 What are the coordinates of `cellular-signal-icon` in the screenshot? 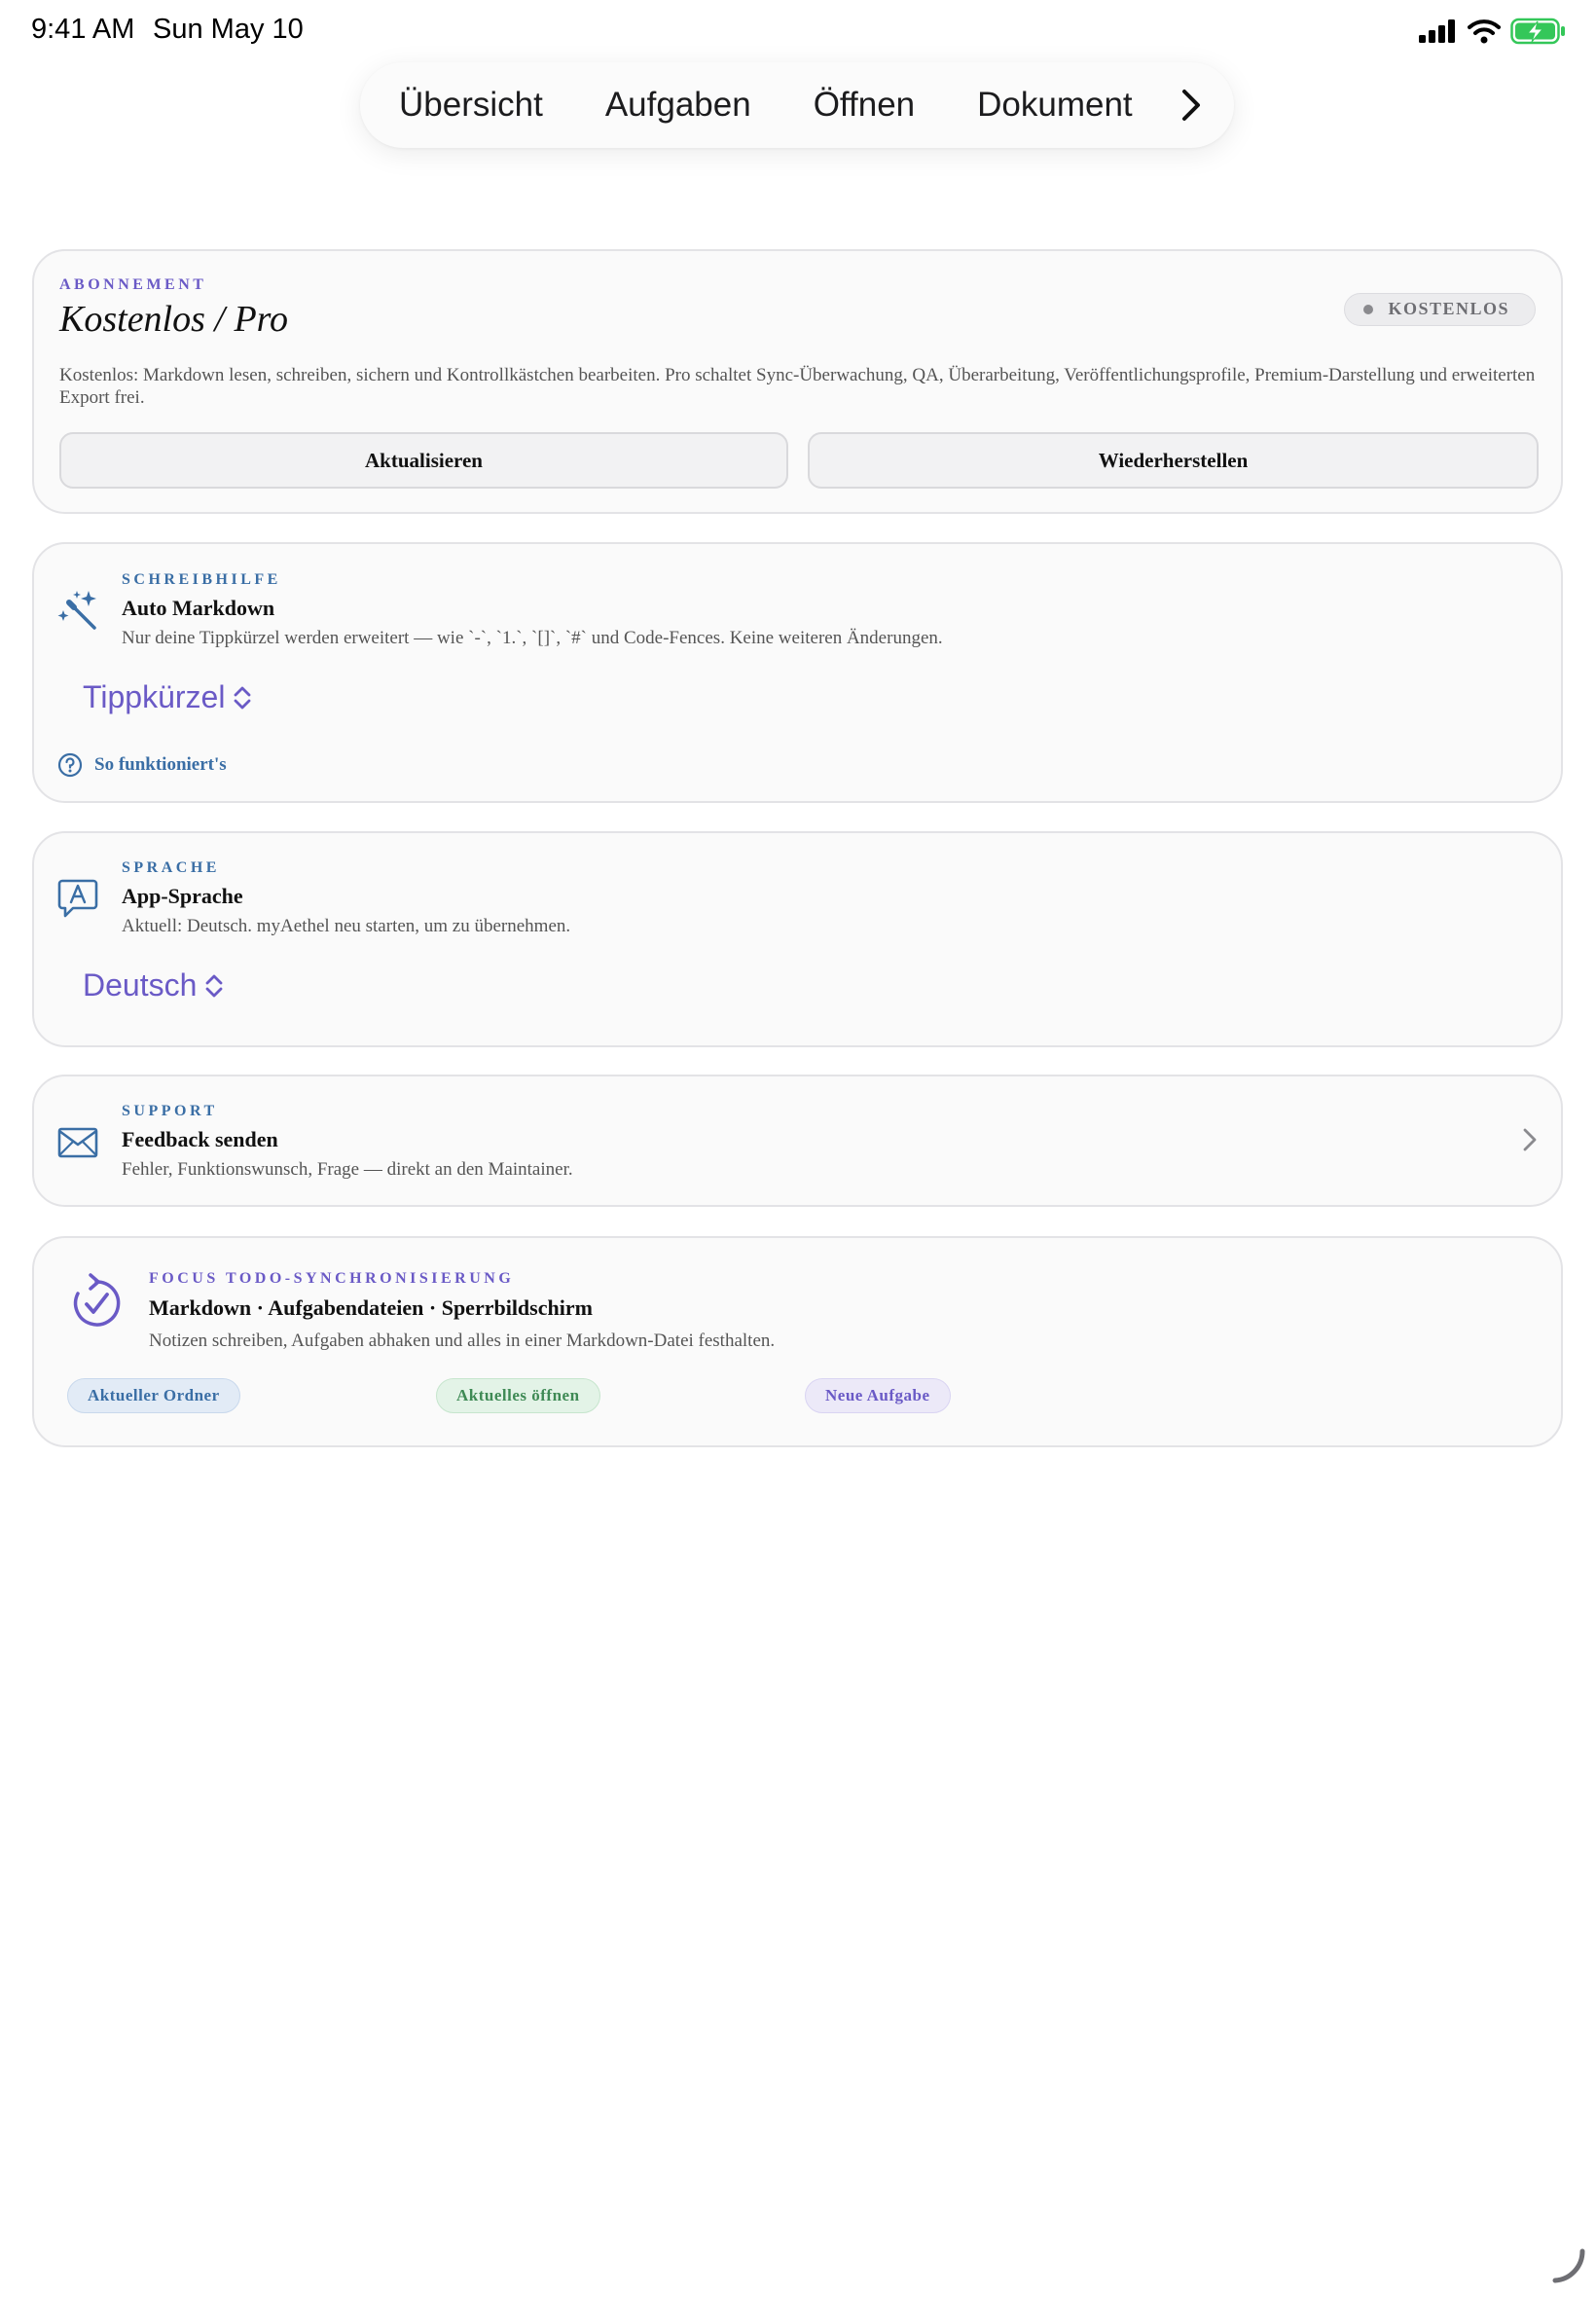 It's located at (1437, 31).